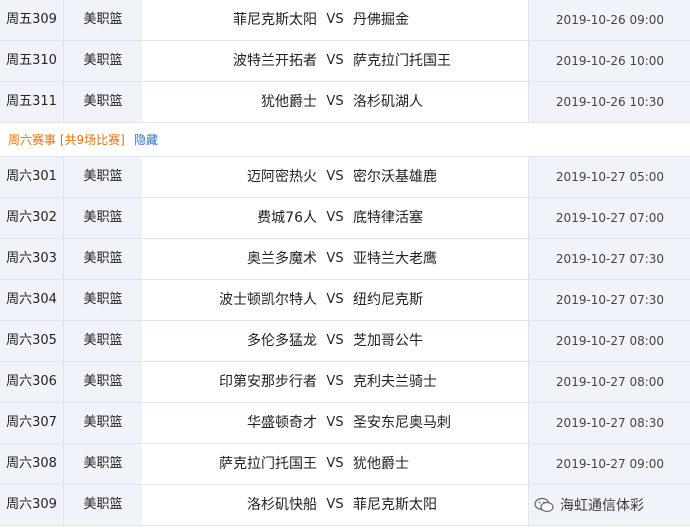  I want to click on table-row: 周六301 美职篮 迈阿密热火 VS 密尔沃基雄鹿 2019-10-27 05:00, so click(345, 177).